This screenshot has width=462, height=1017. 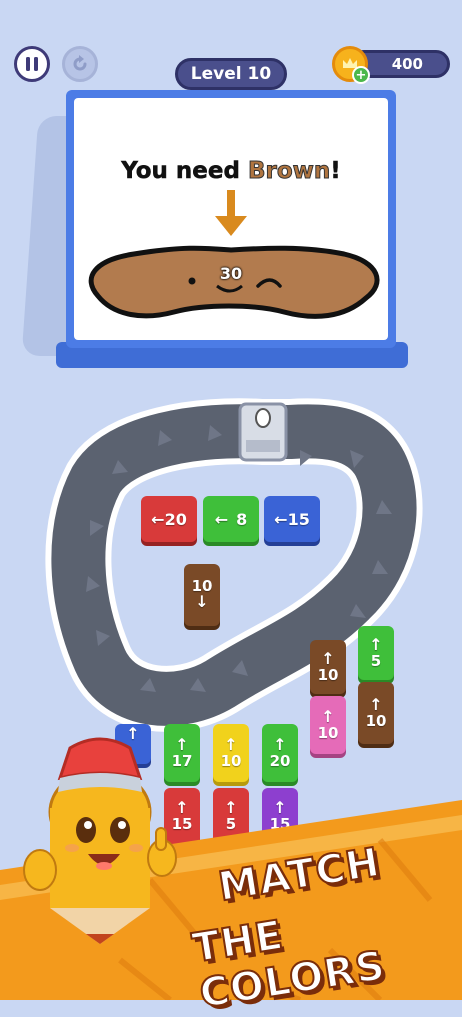 I want to click on pencil-mascot, so click(x=100, y=840).